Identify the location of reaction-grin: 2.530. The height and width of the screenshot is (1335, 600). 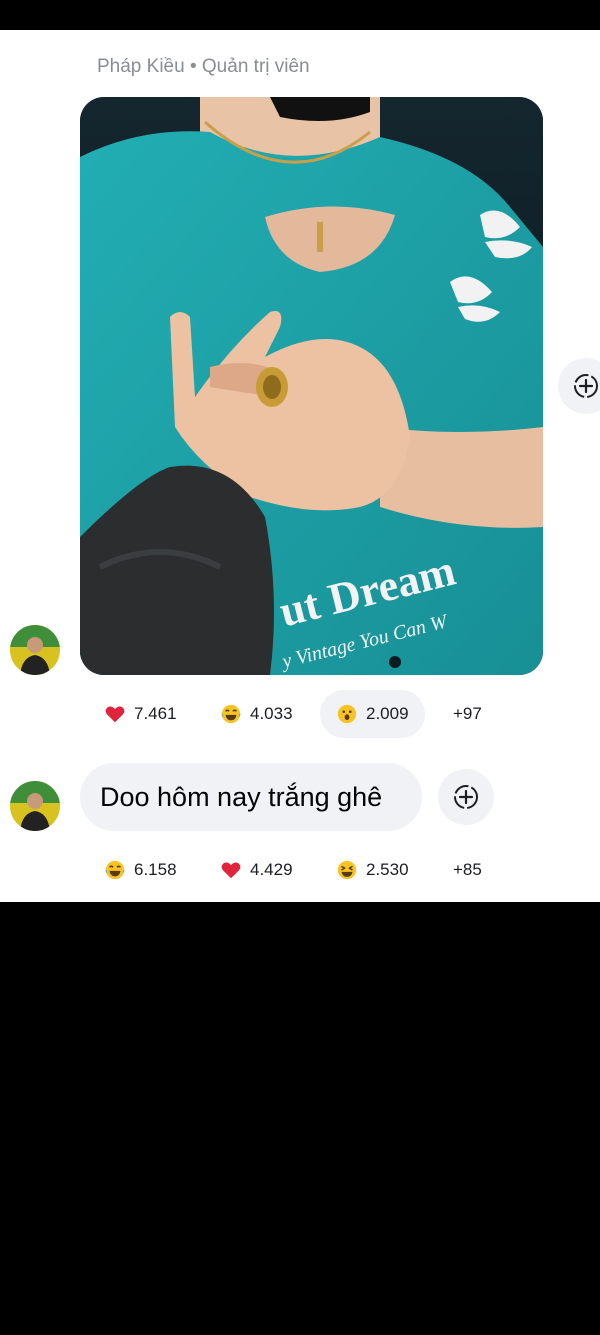
(372, 870).